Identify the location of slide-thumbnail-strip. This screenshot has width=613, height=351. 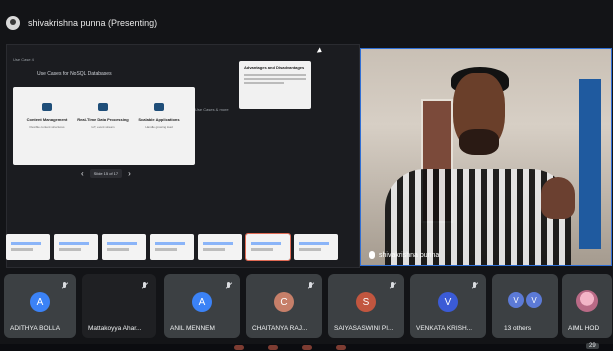
(172, 247).